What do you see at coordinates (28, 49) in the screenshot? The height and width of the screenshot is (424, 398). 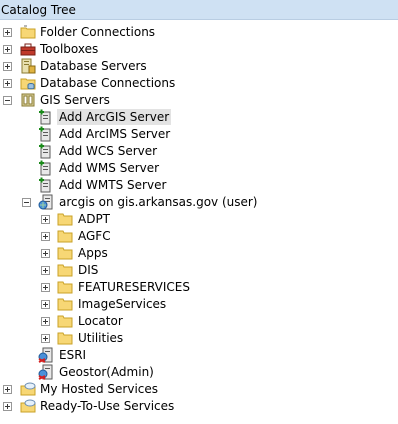 I see `toolbox-icon` at bounding box center [28, 49].